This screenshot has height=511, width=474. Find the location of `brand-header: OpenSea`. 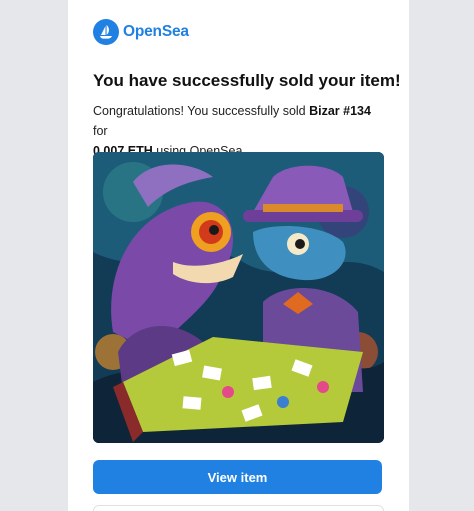

brand-header: OpenSea is located at coordinates (141, 32).